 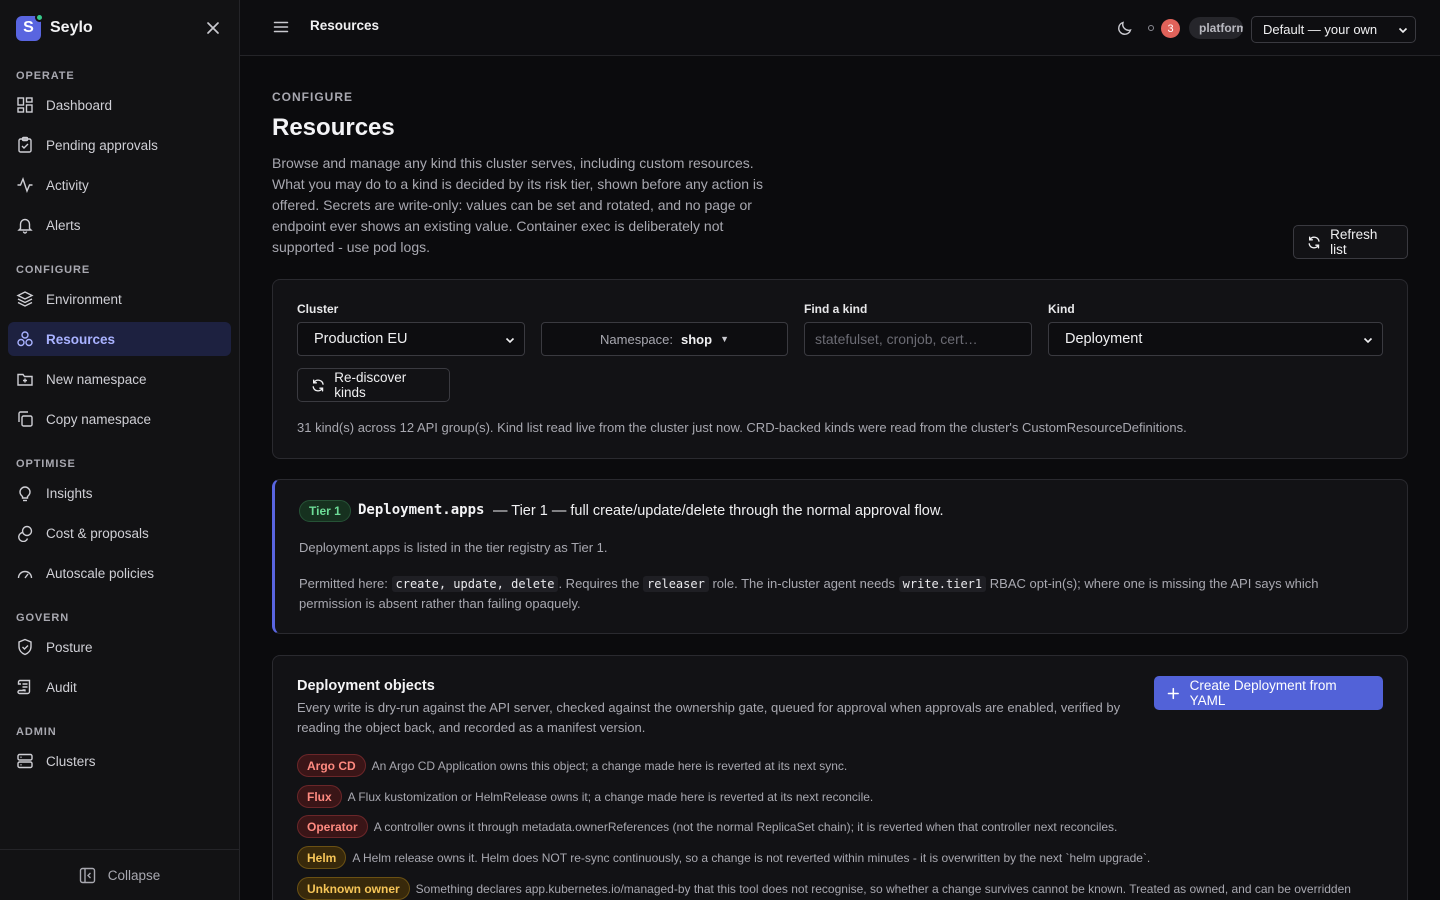 I want to click on sidebar-item-new-namespace: New namespace, so click(x=119, y=379).